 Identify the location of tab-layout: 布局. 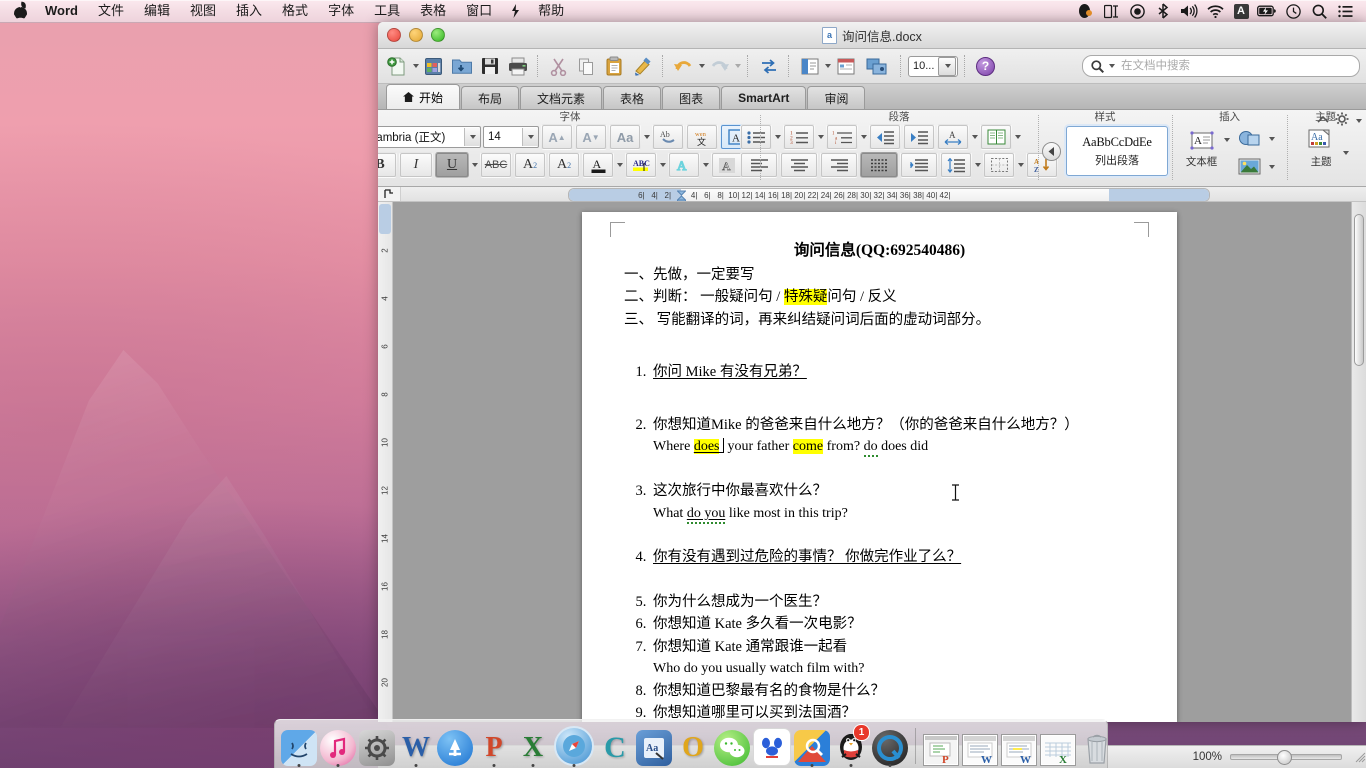
(490, 97).